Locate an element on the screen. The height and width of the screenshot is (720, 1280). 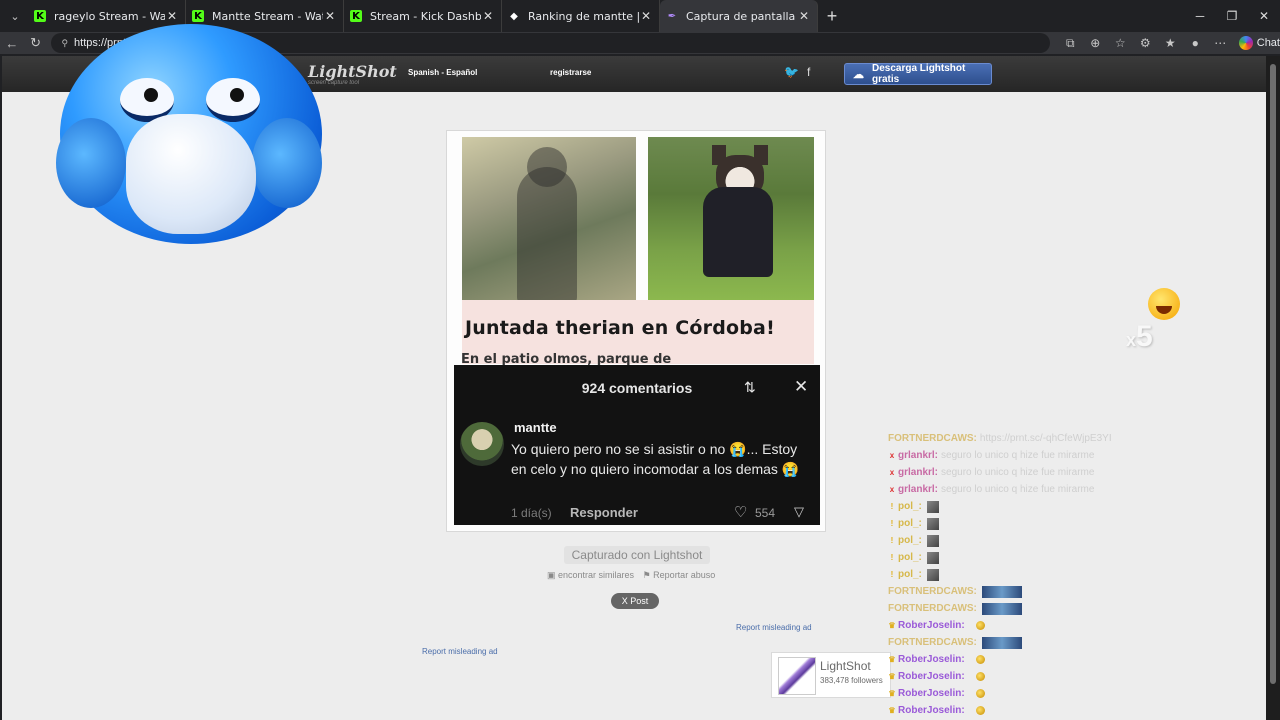
tab-search-icon: ⌄ is located at coordinates (15, 16).